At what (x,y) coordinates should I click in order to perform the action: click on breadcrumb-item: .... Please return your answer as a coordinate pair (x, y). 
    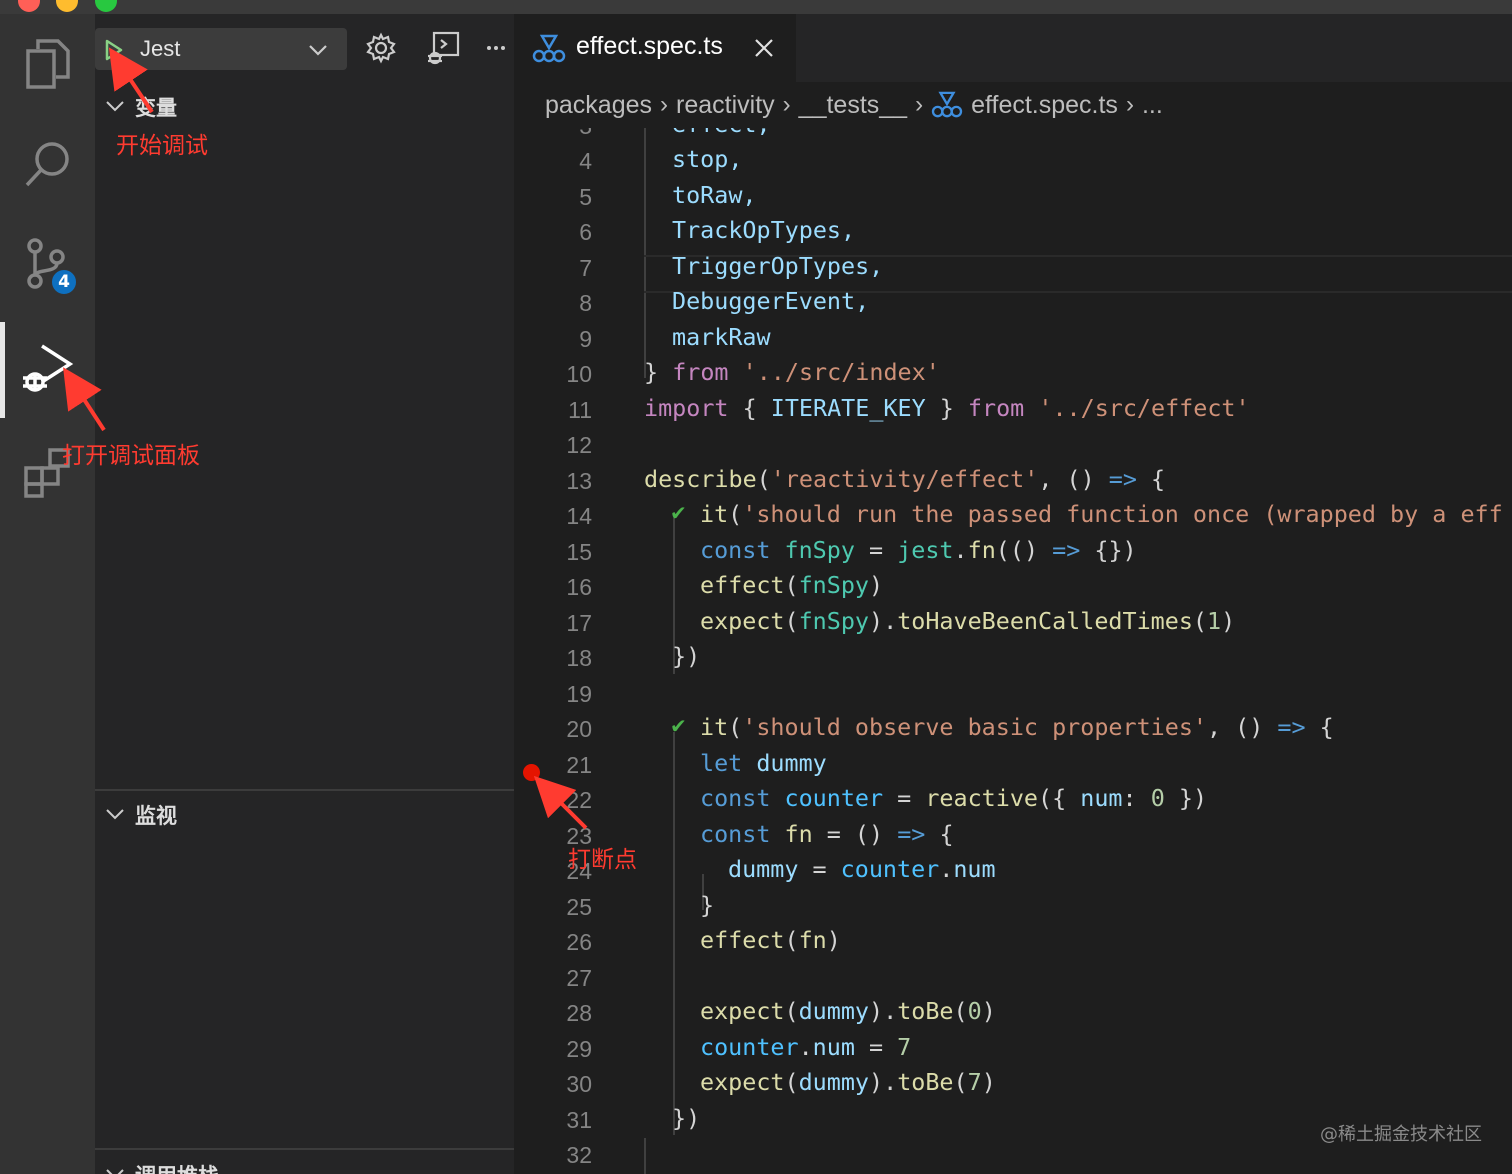
    Looking at the image, I should click on (1152, 105).